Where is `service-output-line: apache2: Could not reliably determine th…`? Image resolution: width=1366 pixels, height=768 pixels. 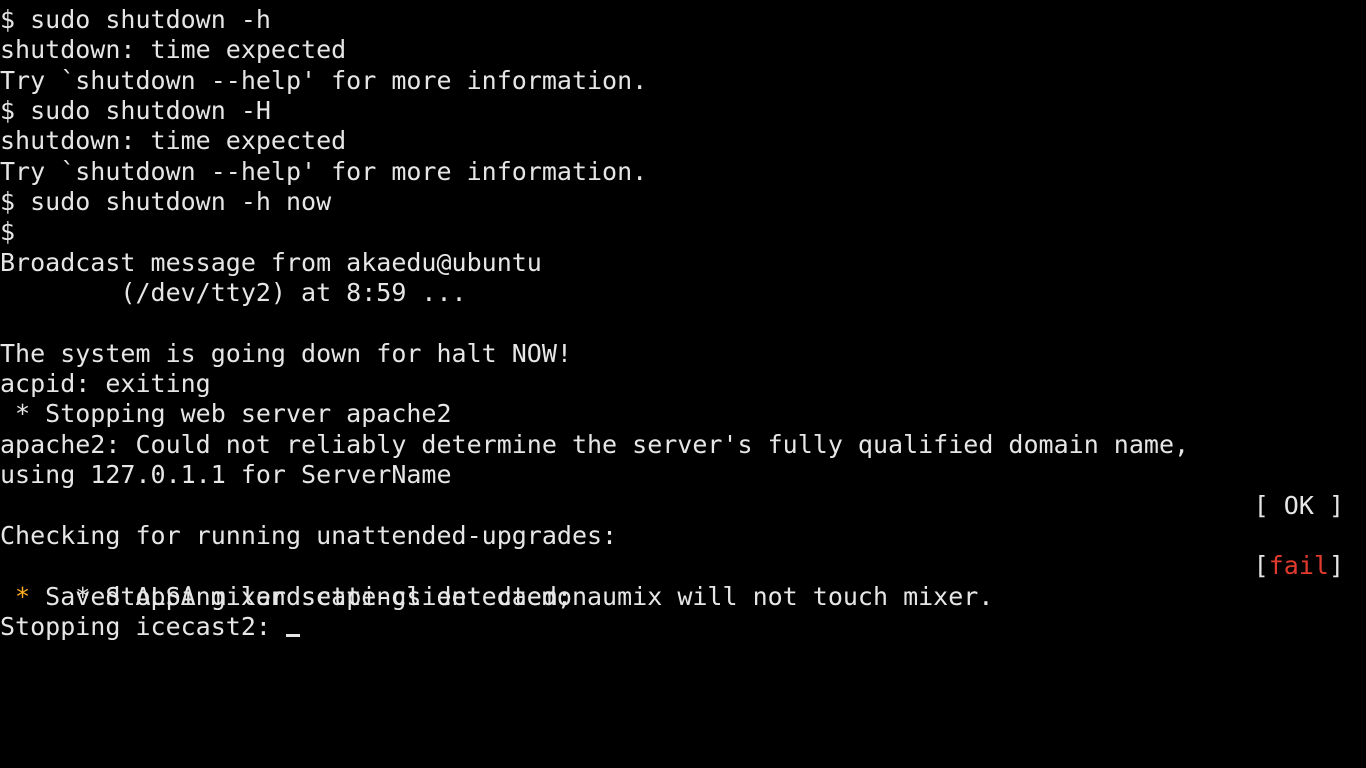
service-output-line: apache2: Could not reliably determine th… is located at coordinates (595, 444).